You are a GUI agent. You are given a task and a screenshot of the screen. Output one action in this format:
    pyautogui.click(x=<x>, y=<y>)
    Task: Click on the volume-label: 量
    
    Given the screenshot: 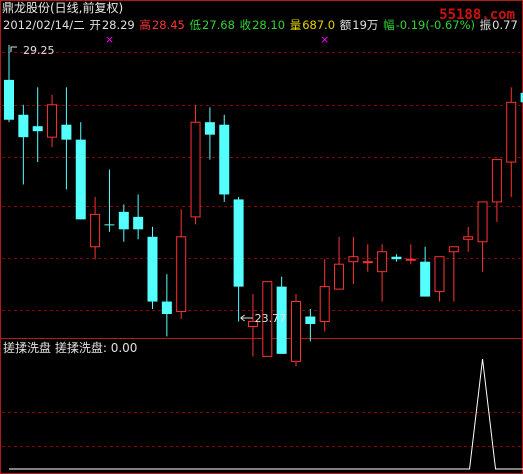 What is the action you would take?
    pyautogui.click(x=295, y=25)
    